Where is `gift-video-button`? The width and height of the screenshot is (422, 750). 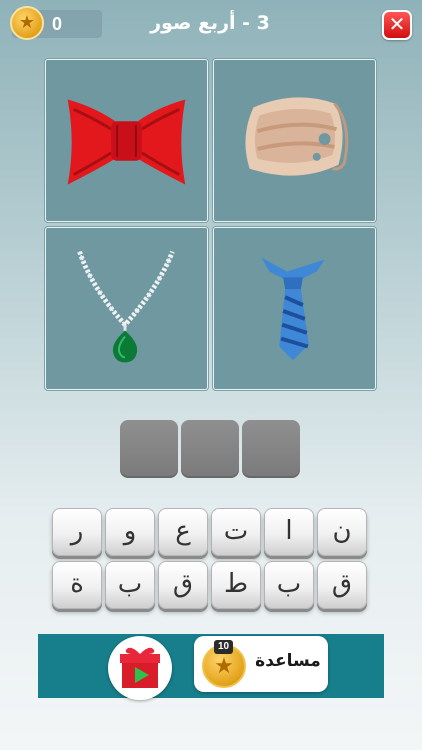
gift-video-button is located at coordinates (140, 668).